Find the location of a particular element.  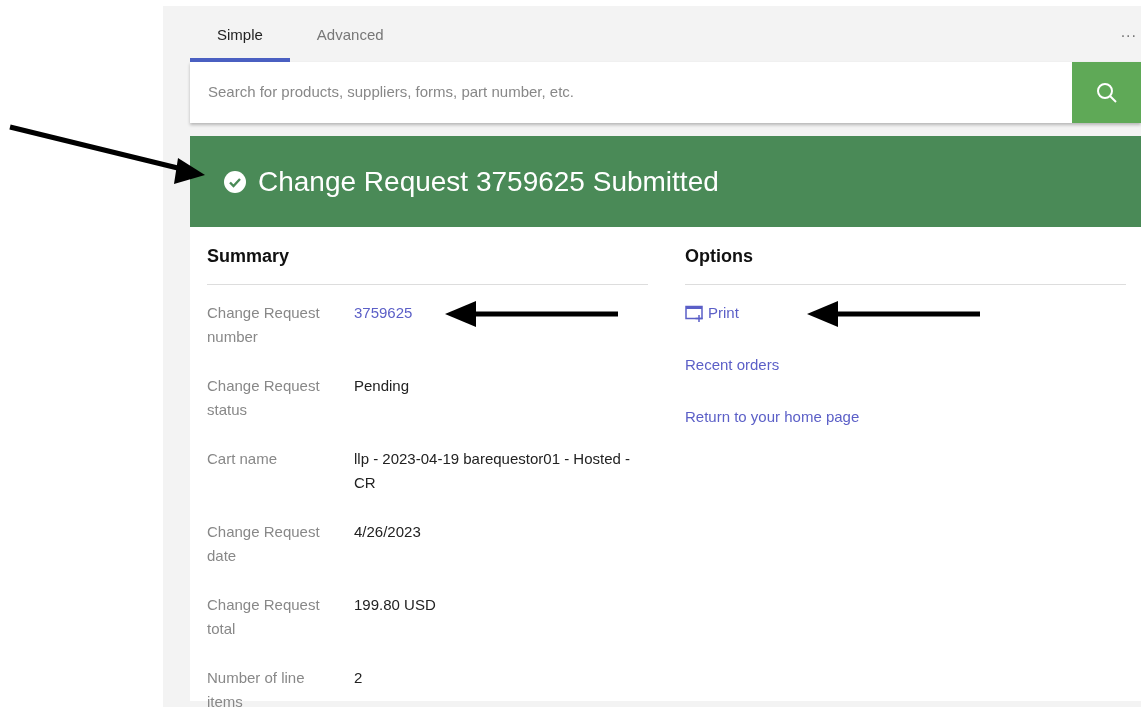

field-value: 2 is located at coordinates (358, 677).